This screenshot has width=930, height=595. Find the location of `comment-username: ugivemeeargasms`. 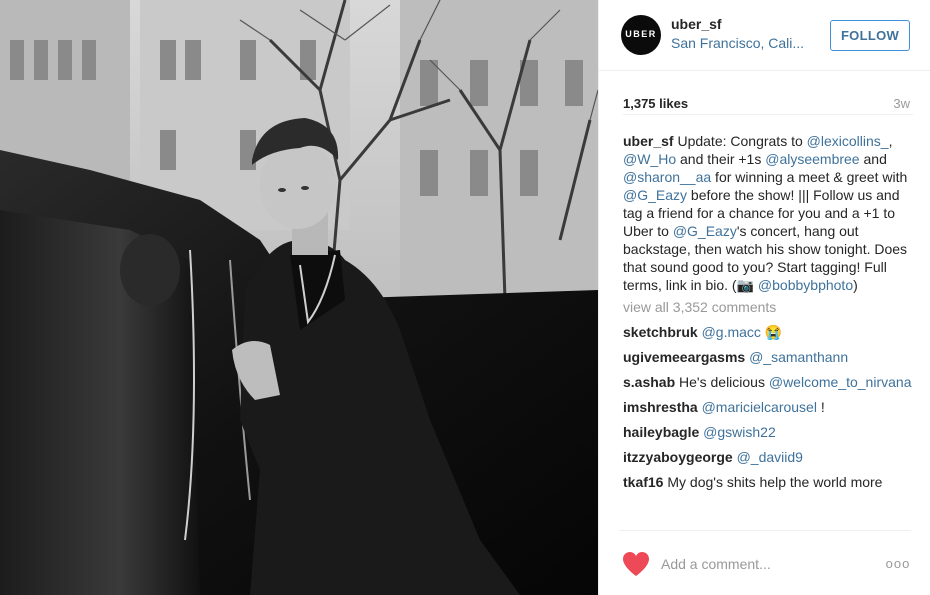

comment-username: ugivemeeargasms is located at coordinates (684, 357).